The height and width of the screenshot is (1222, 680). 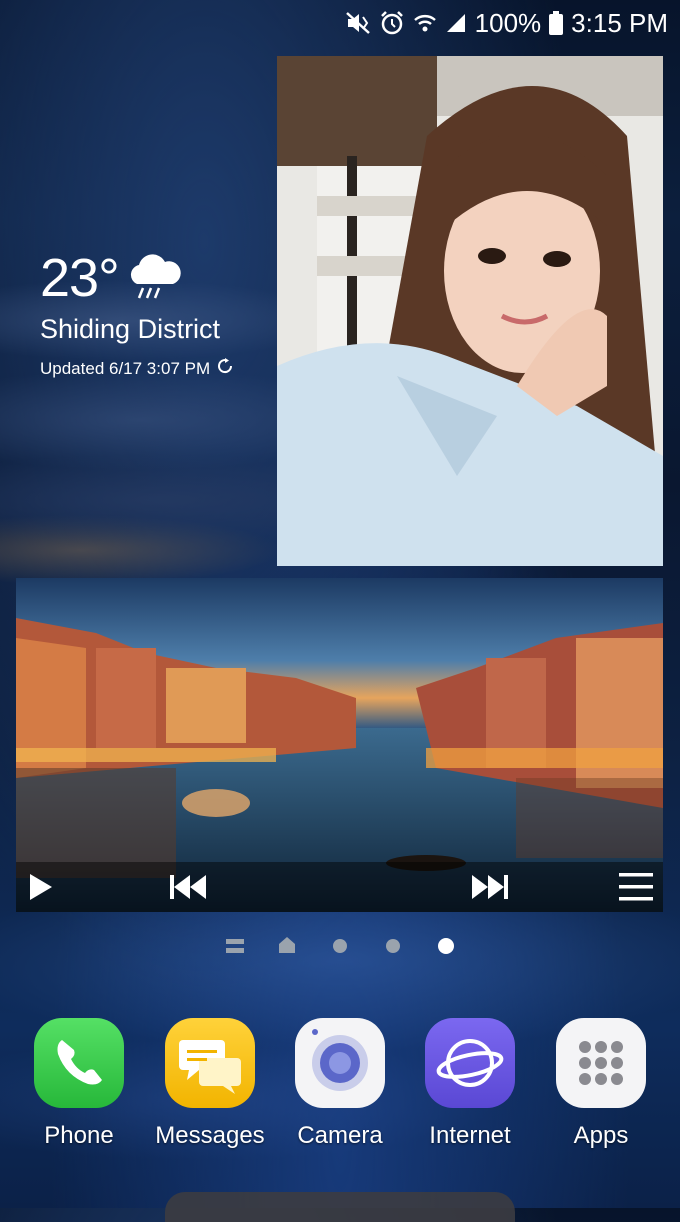 What do you see at coordinates (456, 23) in the screenshot?
I see `signal-icon` at bounding box center [456, 23].